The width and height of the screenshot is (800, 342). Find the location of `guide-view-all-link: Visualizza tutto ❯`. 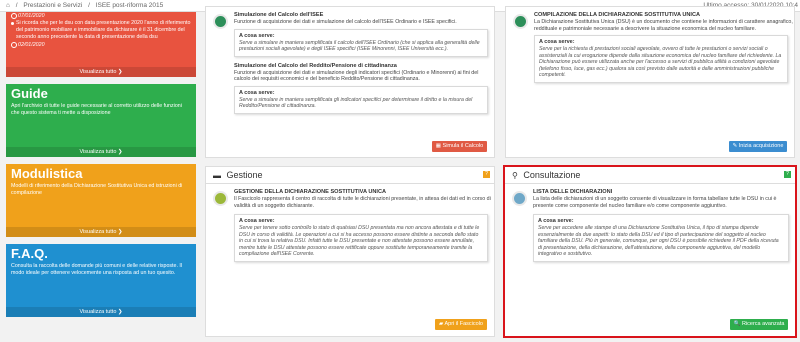

guide-view-all-link: Visualizza tutto ❯ is located at coordinates (101, 152).